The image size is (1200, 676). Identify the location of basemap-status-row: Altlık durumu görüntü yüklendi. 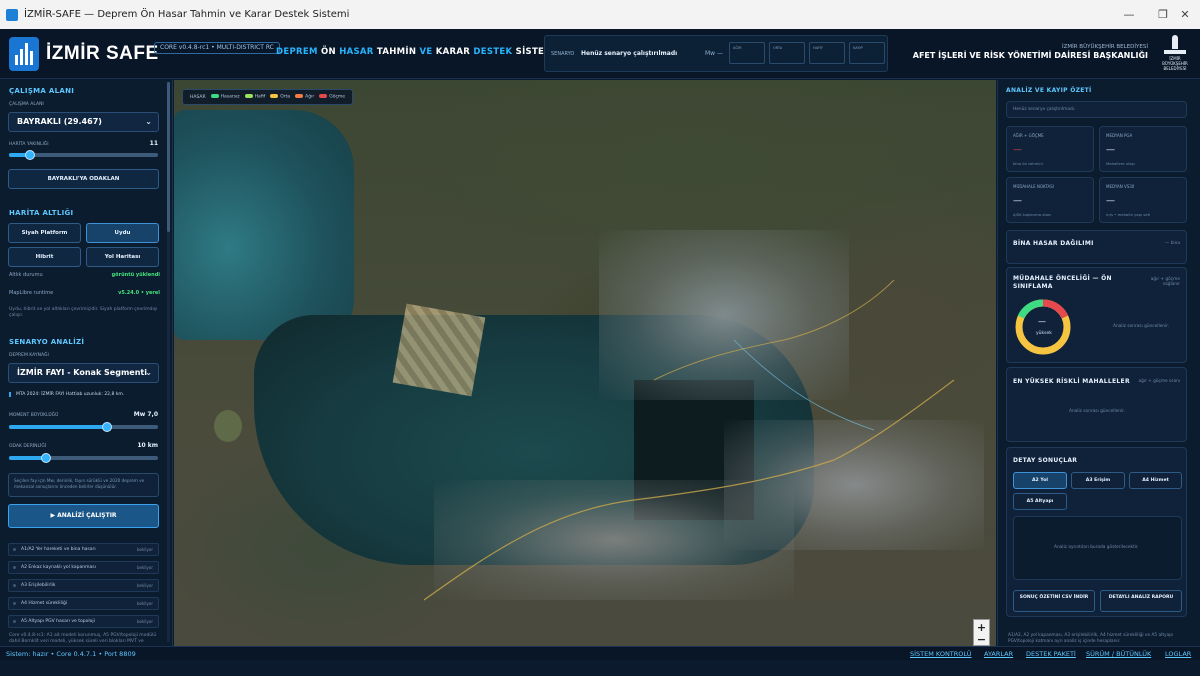
(84, 275).